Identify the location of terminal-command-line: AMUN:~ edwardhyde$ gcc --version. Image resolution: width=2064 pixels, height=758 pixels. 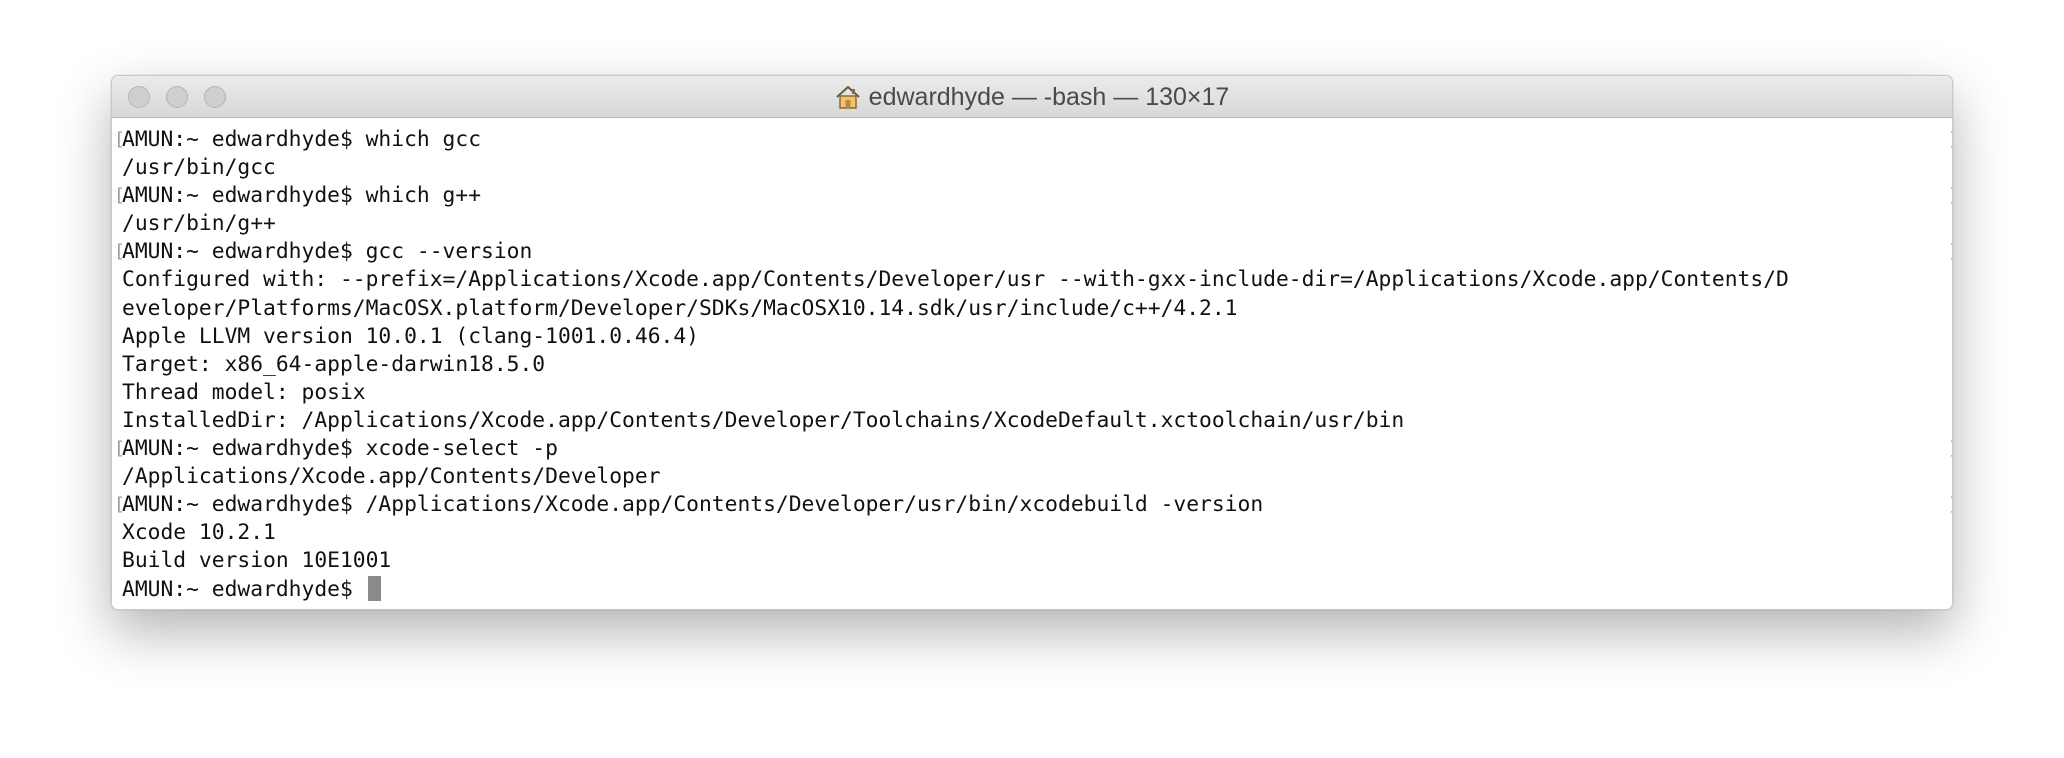
(1033, 252).